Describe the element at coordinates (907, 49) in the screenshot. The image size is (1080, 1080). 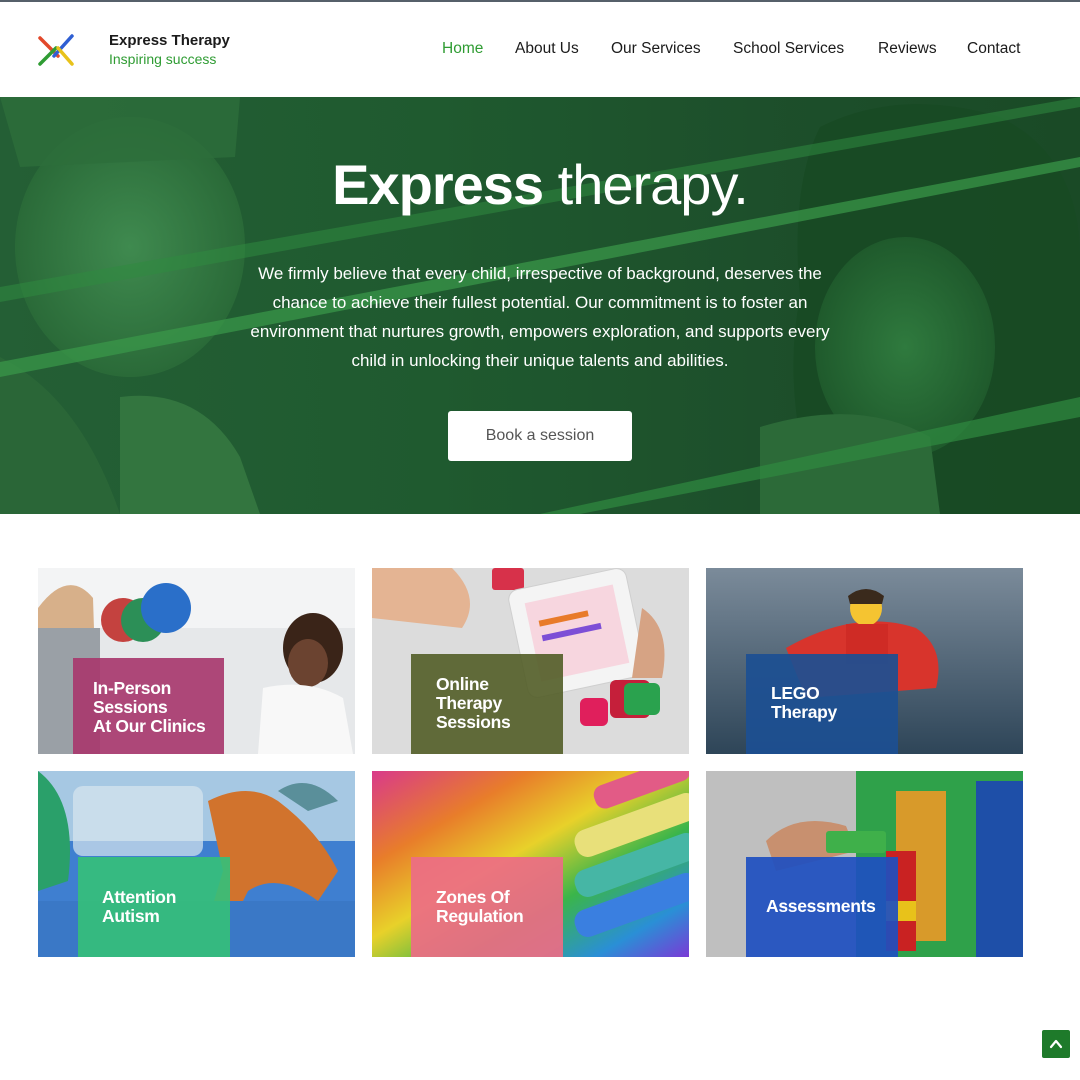
I see `nav-reviews: Reviews` at that location.